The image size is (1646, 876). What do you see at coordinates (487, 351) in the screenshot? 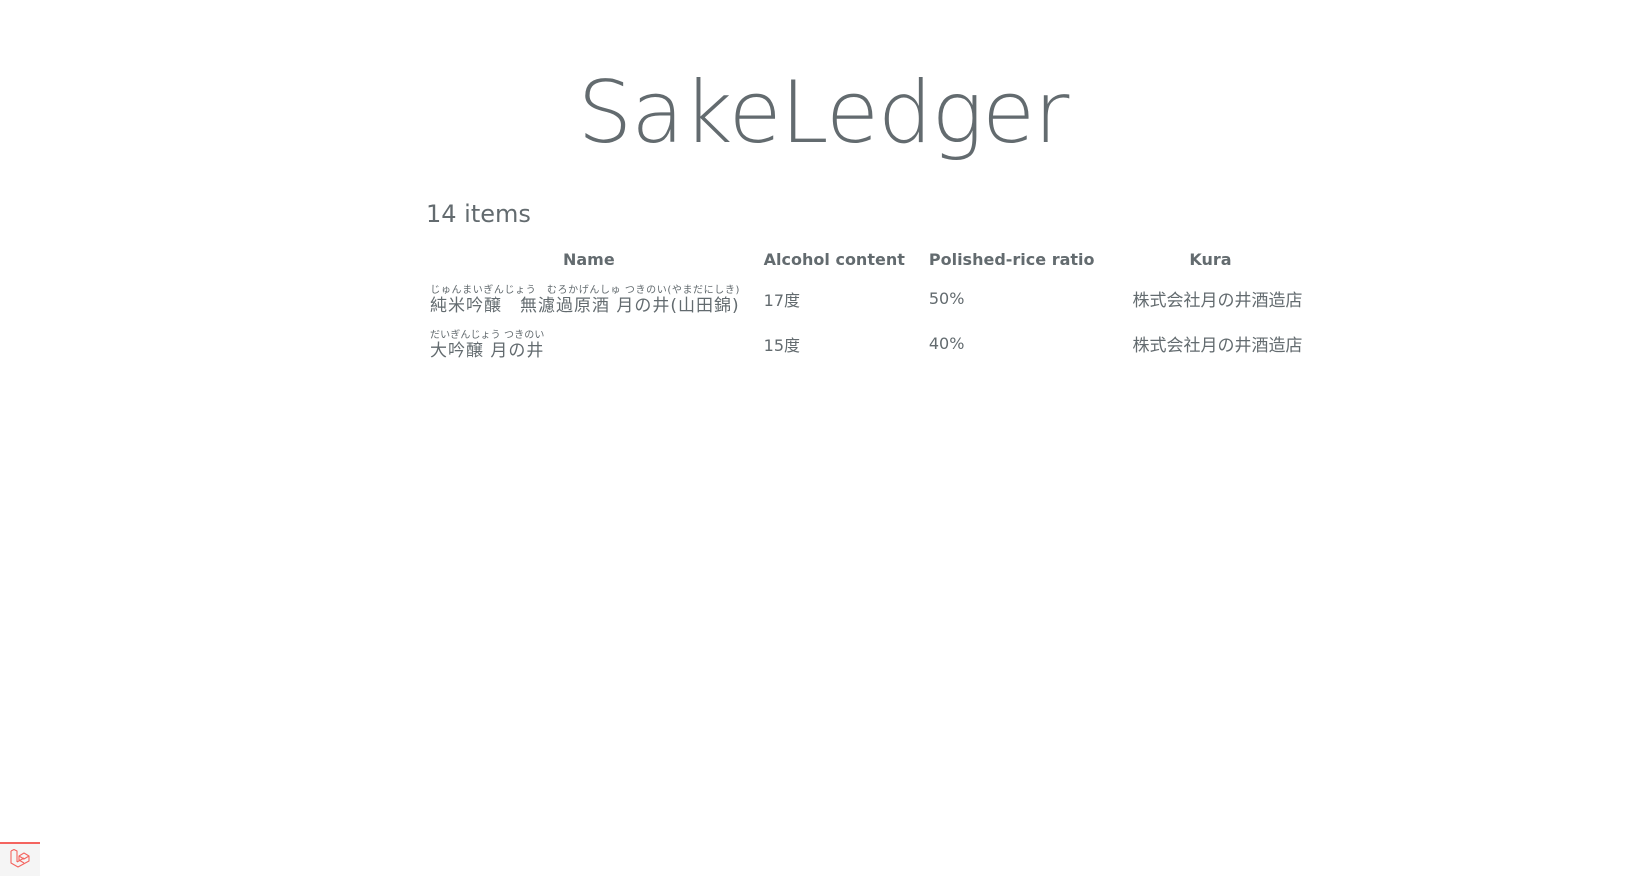
I see `sake-name-text: 大吟醸 月の井` at bounding box center [487, 351].